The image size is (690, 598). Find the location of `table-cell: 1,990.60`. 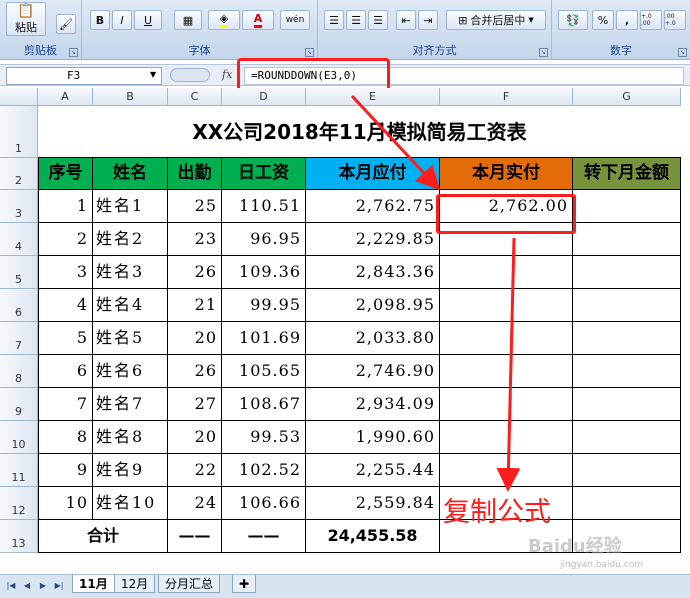

table-cell: 1,990.60 is located at coordinates (373, 437).